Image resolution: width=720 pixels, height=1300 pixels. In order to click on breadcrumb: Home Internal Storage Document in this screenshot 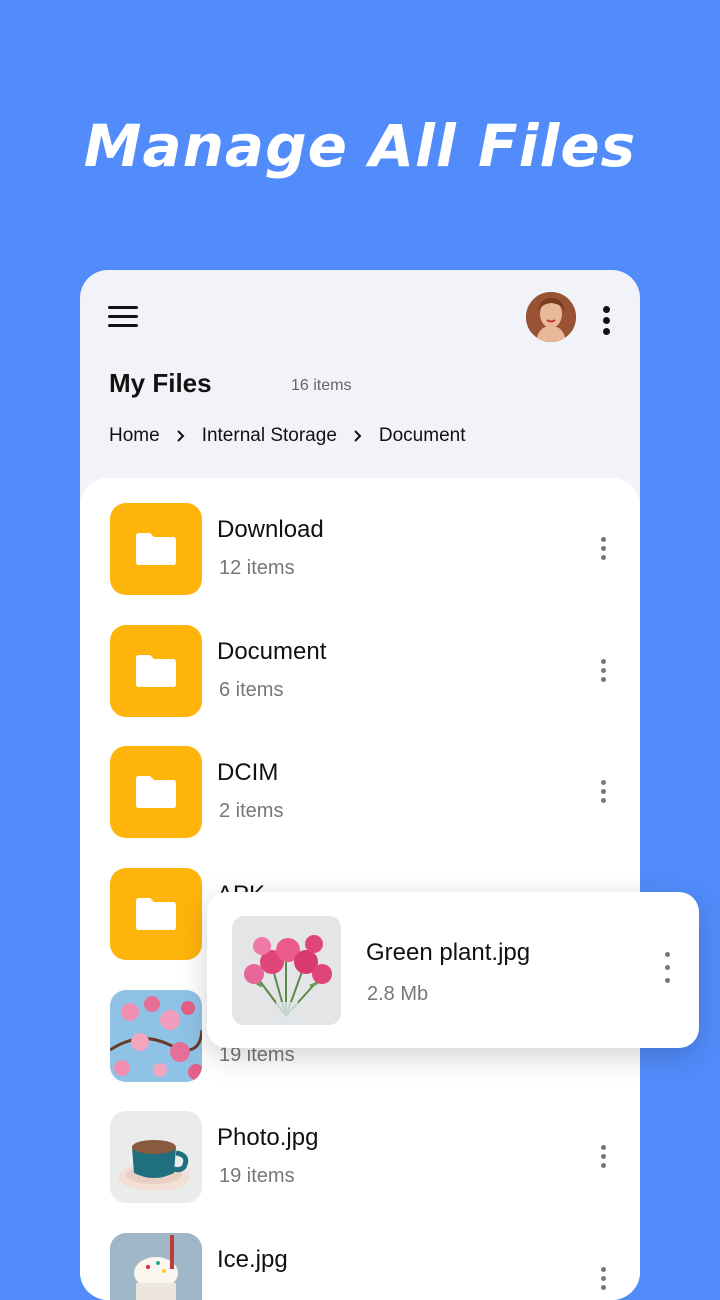, I will do `click(287, 436)`.